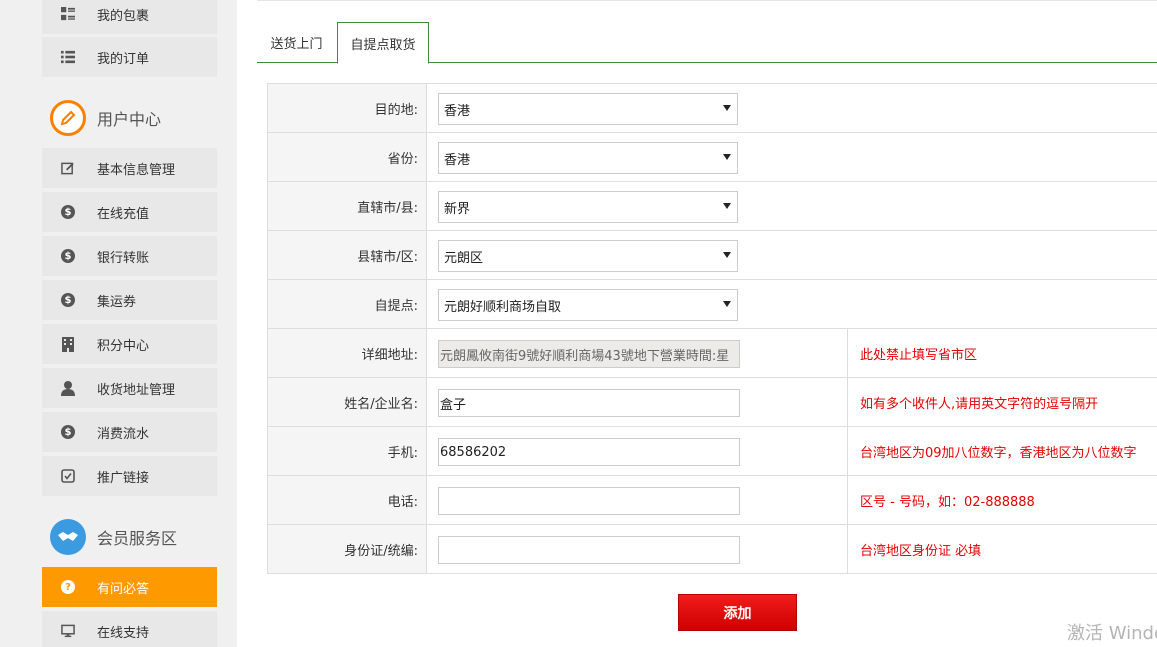  I want to click on question-icon: ?, so click(68, 587).